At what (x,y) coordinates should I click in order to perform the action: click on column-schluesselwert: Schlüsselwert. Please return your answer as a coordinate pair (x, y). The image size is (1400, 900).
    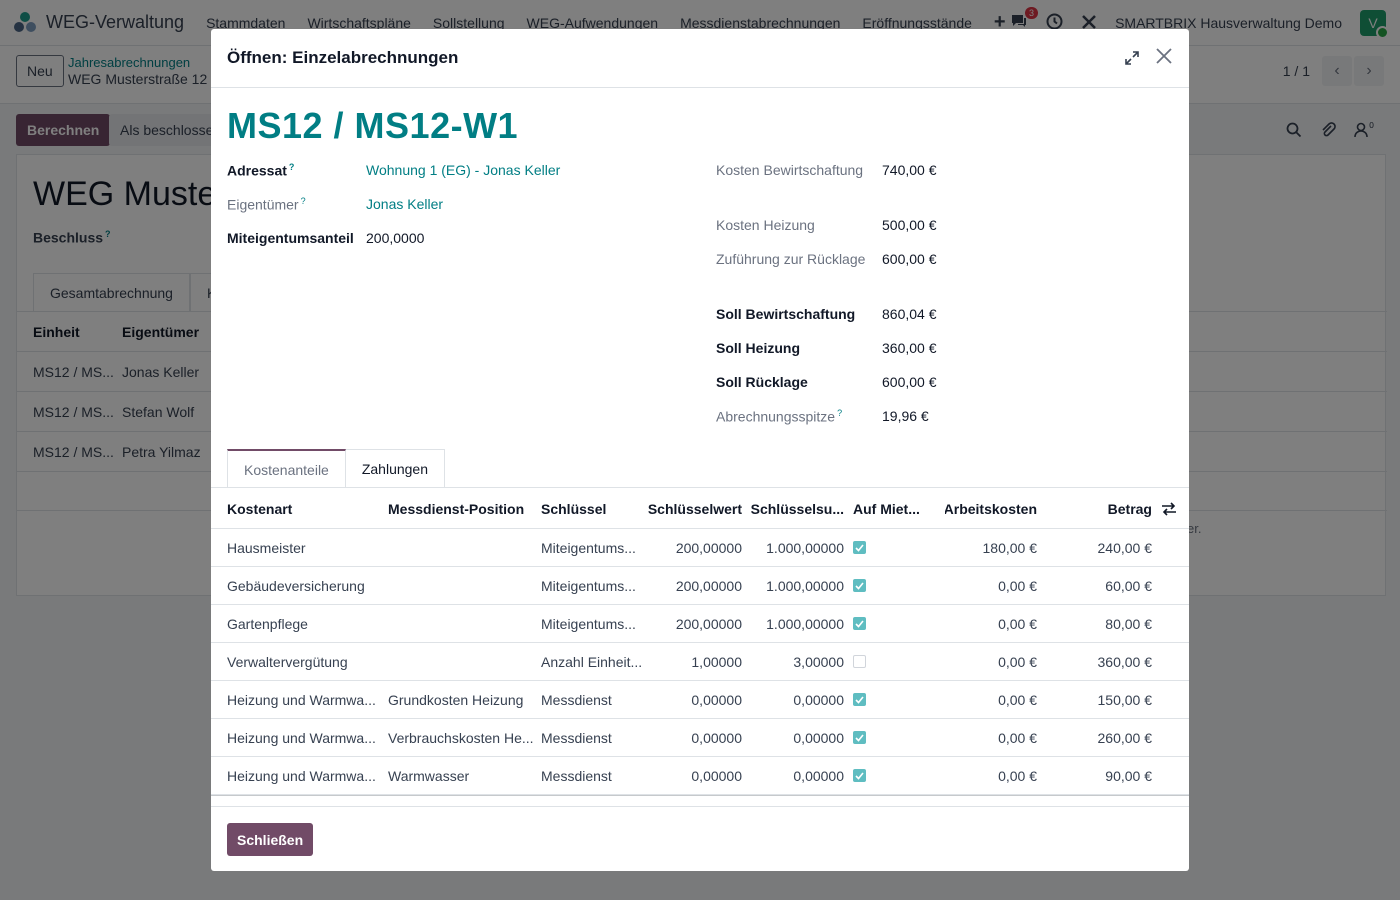
    Looking at the image, I should click on (691, 508).